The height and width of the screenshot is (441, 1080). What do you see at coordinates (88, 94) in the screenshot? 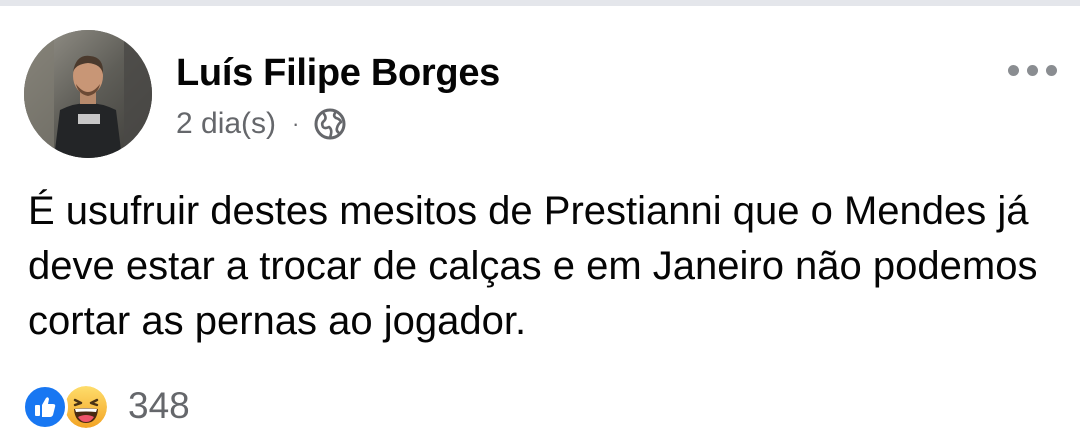
I see `avatar` at bounding box center [88, 94].